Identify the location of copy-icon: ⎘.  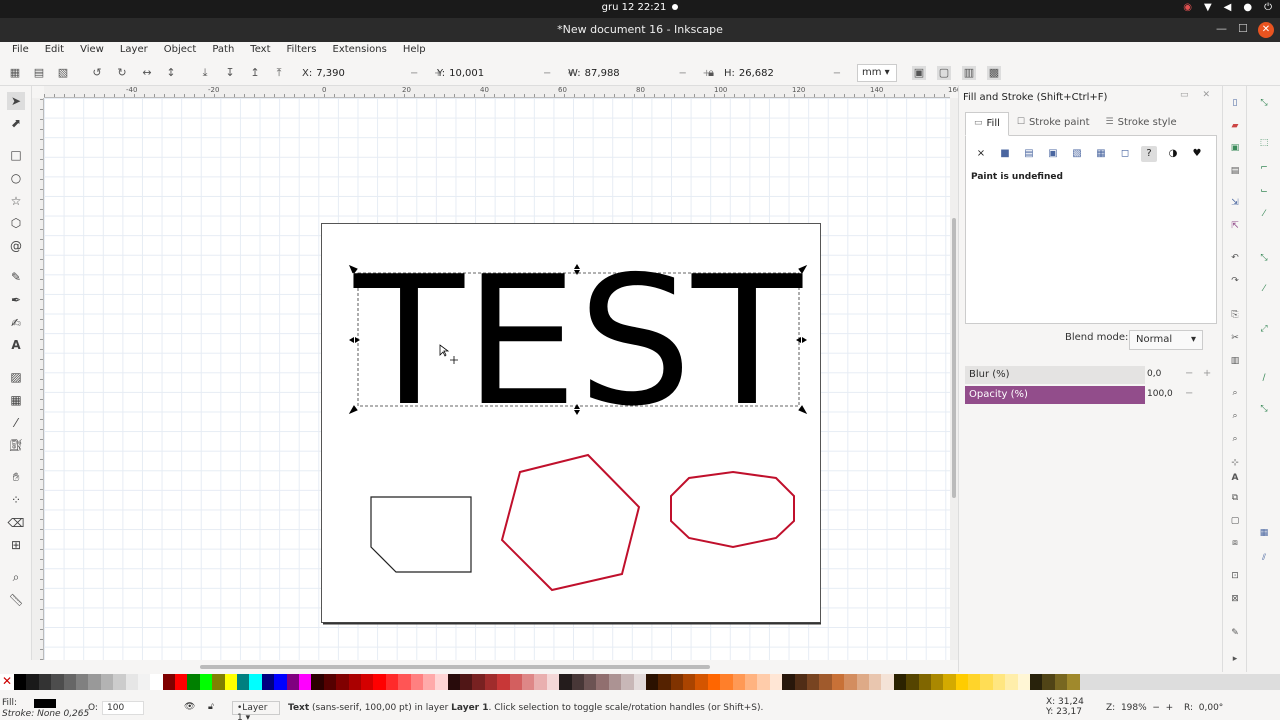
(1235, 315).